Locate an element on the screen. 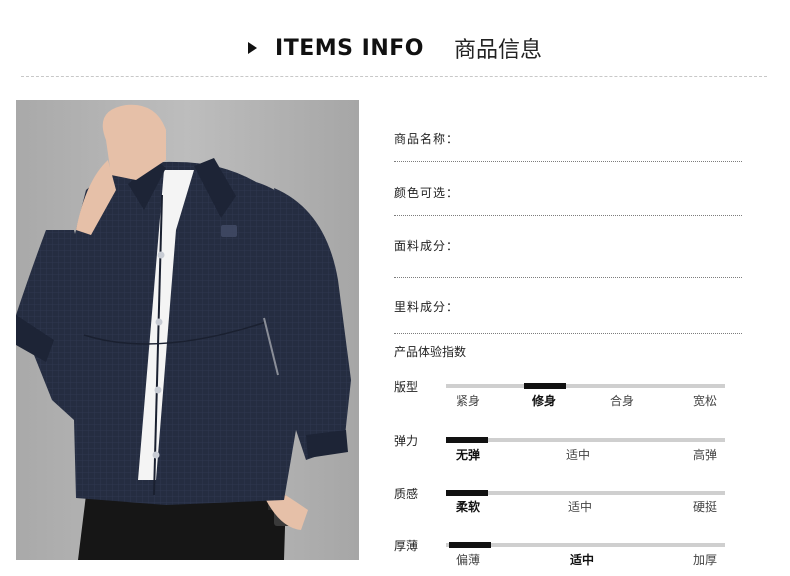  fit-option-slim: 修身 is located at coordinates (544, 401).